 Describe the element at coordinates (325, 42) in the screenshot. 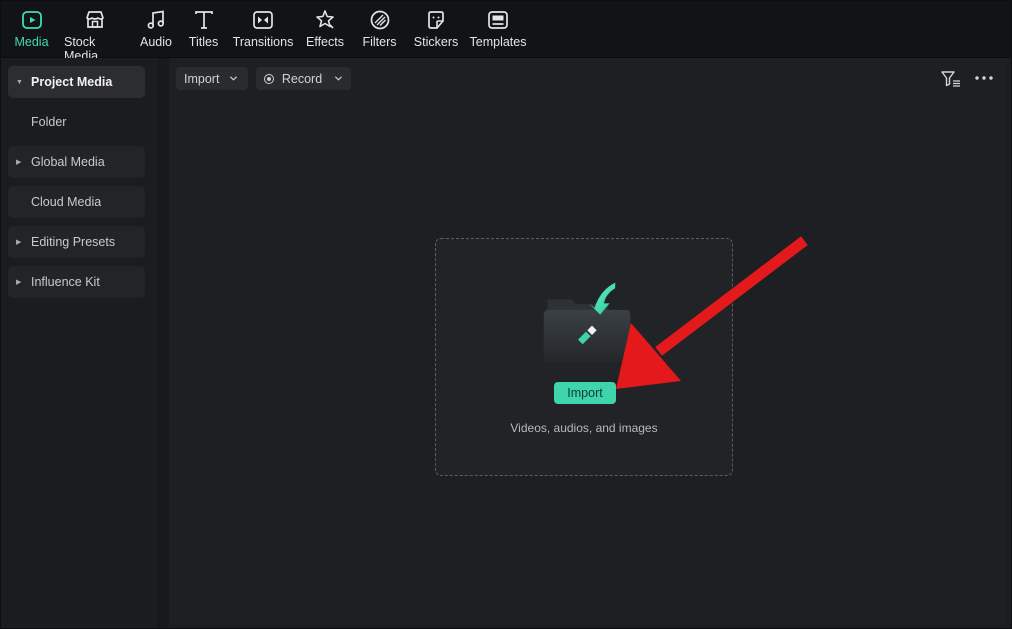

I see `tab-label: Effects` at that location.